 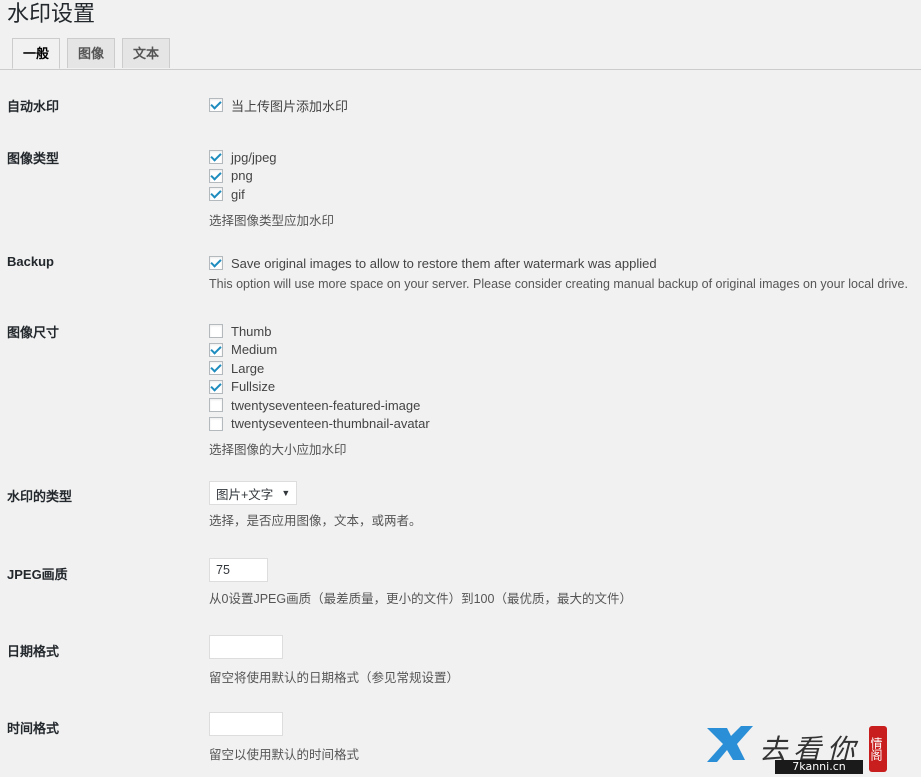 What do you see at coordinates (37, 574) in the screenshot?
I see `jpeg-quality-label: JPEG画质` at bounding box center [37, 574].